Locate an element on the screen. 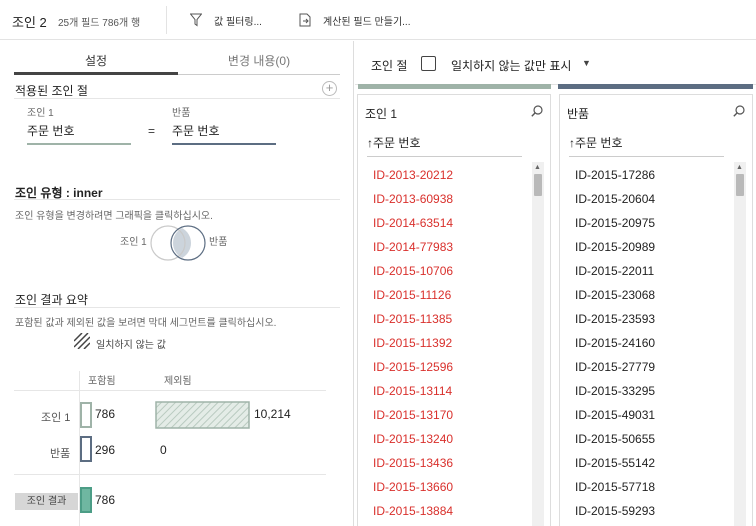  join-operator: = is located at coordinates (151, 131).